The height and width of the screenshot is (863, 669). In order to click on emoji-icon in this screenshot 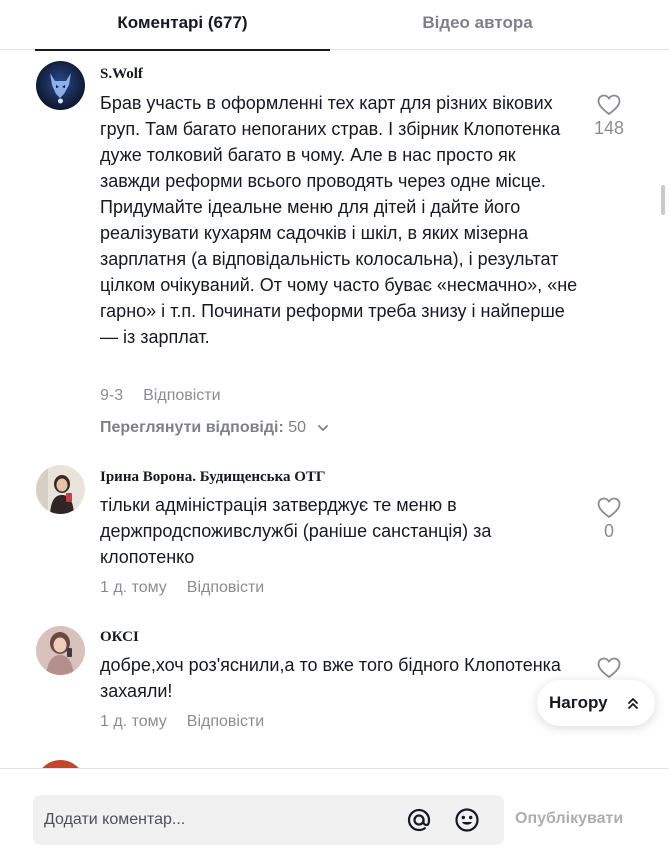, I will do `click(467, 820)`.